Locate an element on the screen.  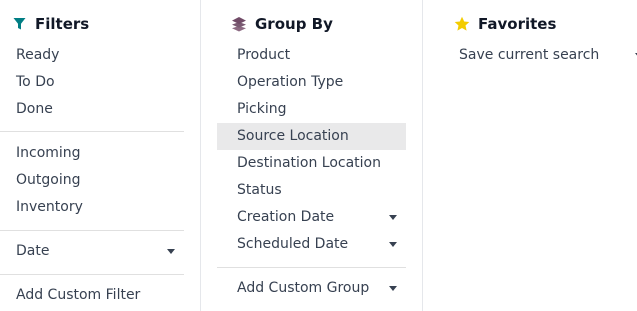
group-by-header: Group By is located at coordinates (282, 24).